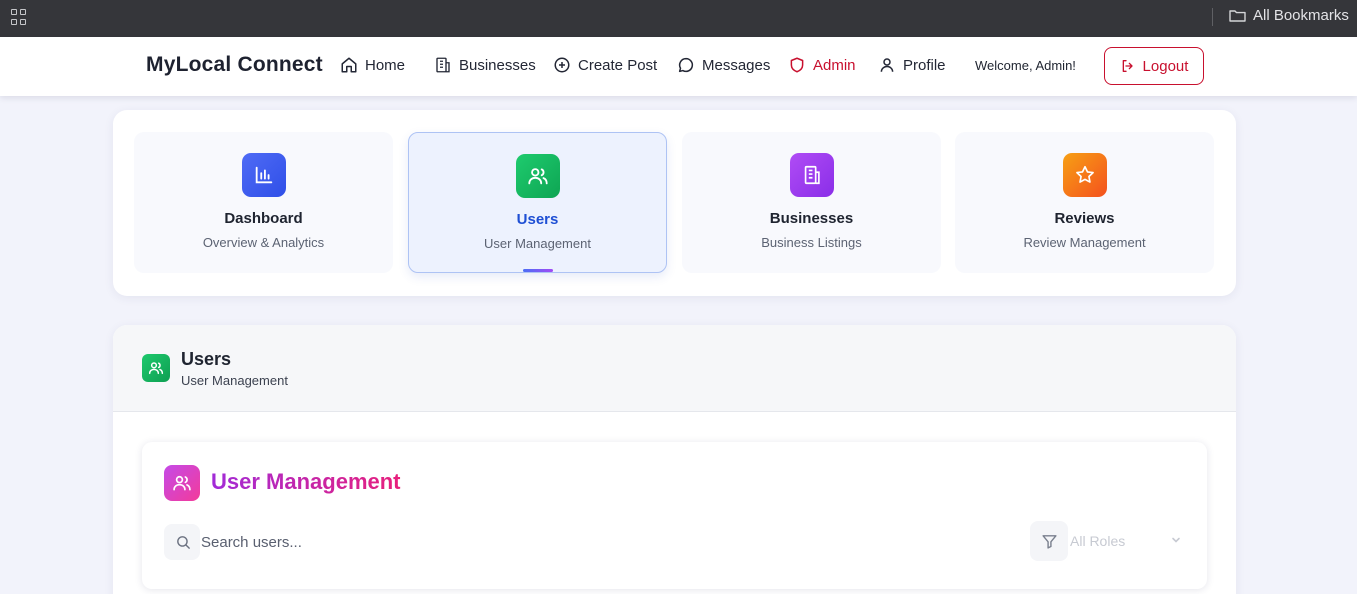 This screenshot has width=1357, height=594. I want to click on nav-businesses-label: Businesses, so click(497, 65).